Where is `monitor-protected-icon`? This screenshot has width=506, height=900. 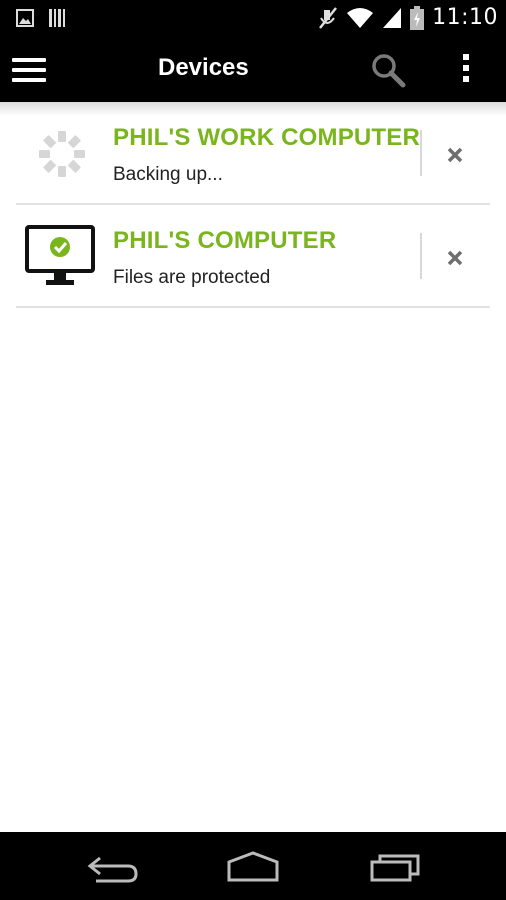 monitor-protected-icon is located at coordinates (60, 255).